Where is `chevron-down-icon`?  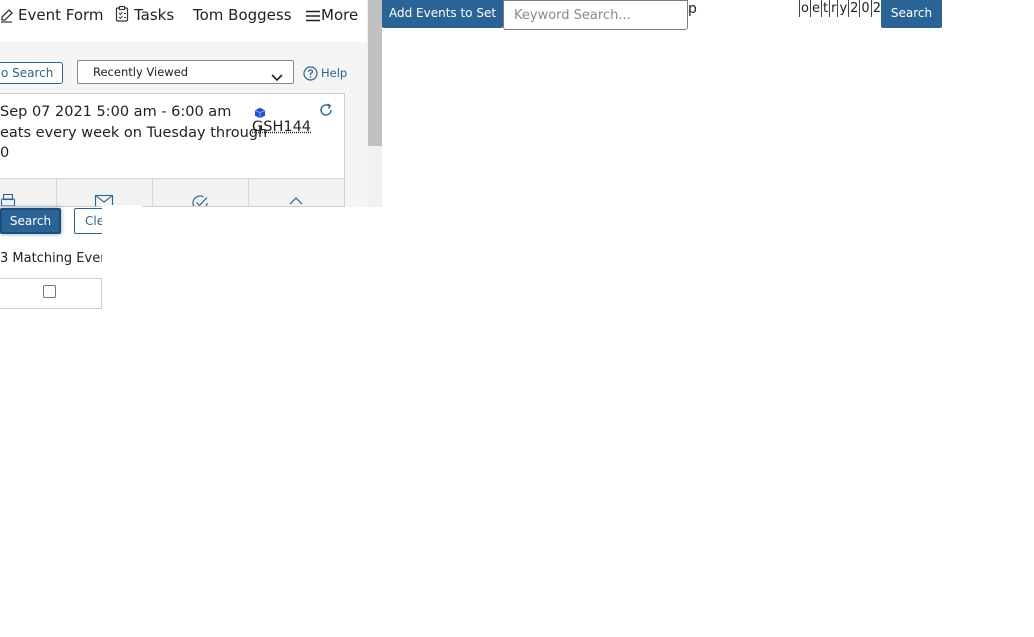
chevron-down-icon is located at coordinates (277, 78).